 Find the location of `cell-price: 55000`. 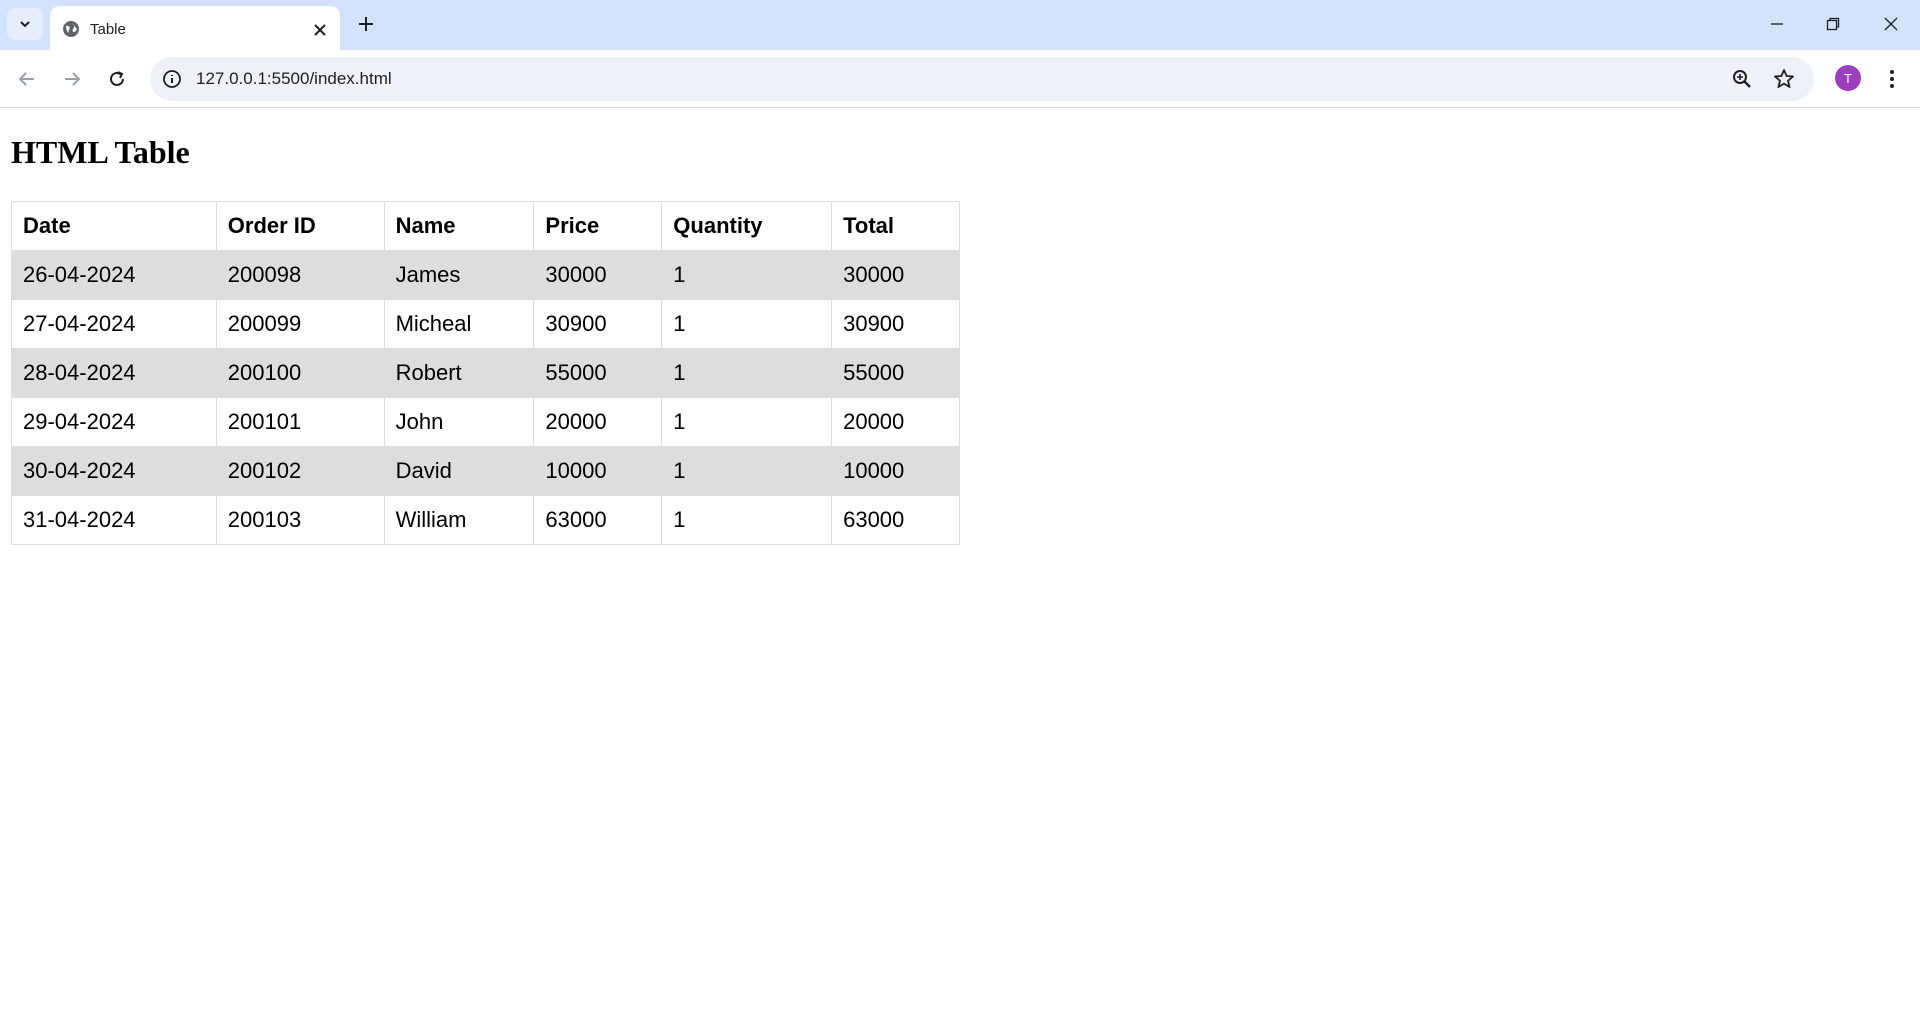

cell-price: 55000 is located at coordinates (598, 373).